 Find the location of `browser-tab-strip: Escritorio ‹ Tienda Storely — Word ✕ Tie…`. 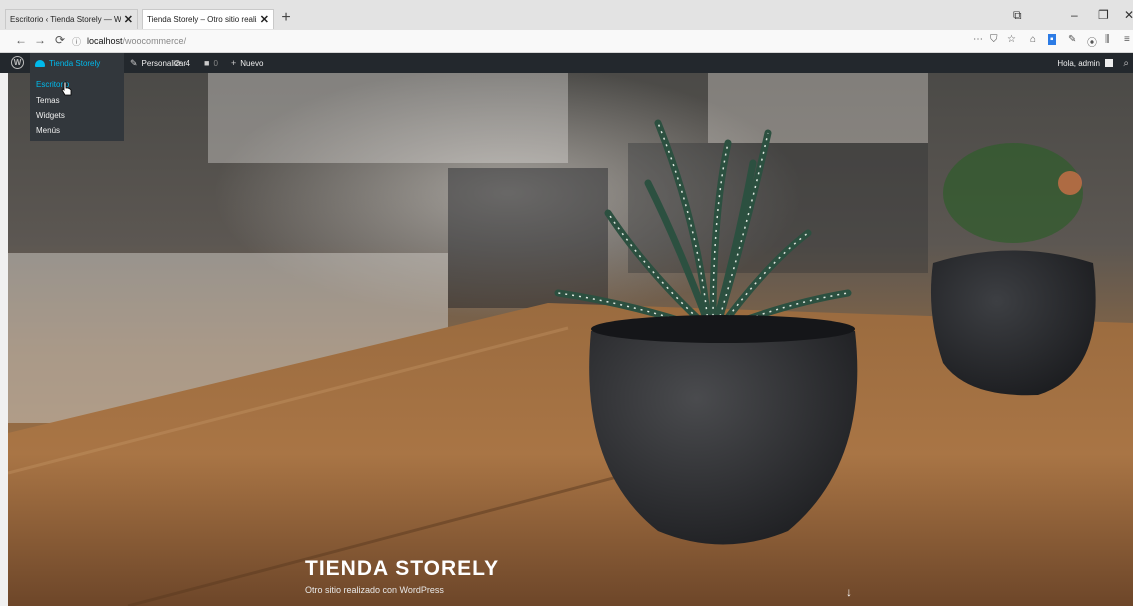

browser-tab-strip: Escritorio ‹ Tienda Storely — Word ✕ Tie… is located at coordinates (566, 15).